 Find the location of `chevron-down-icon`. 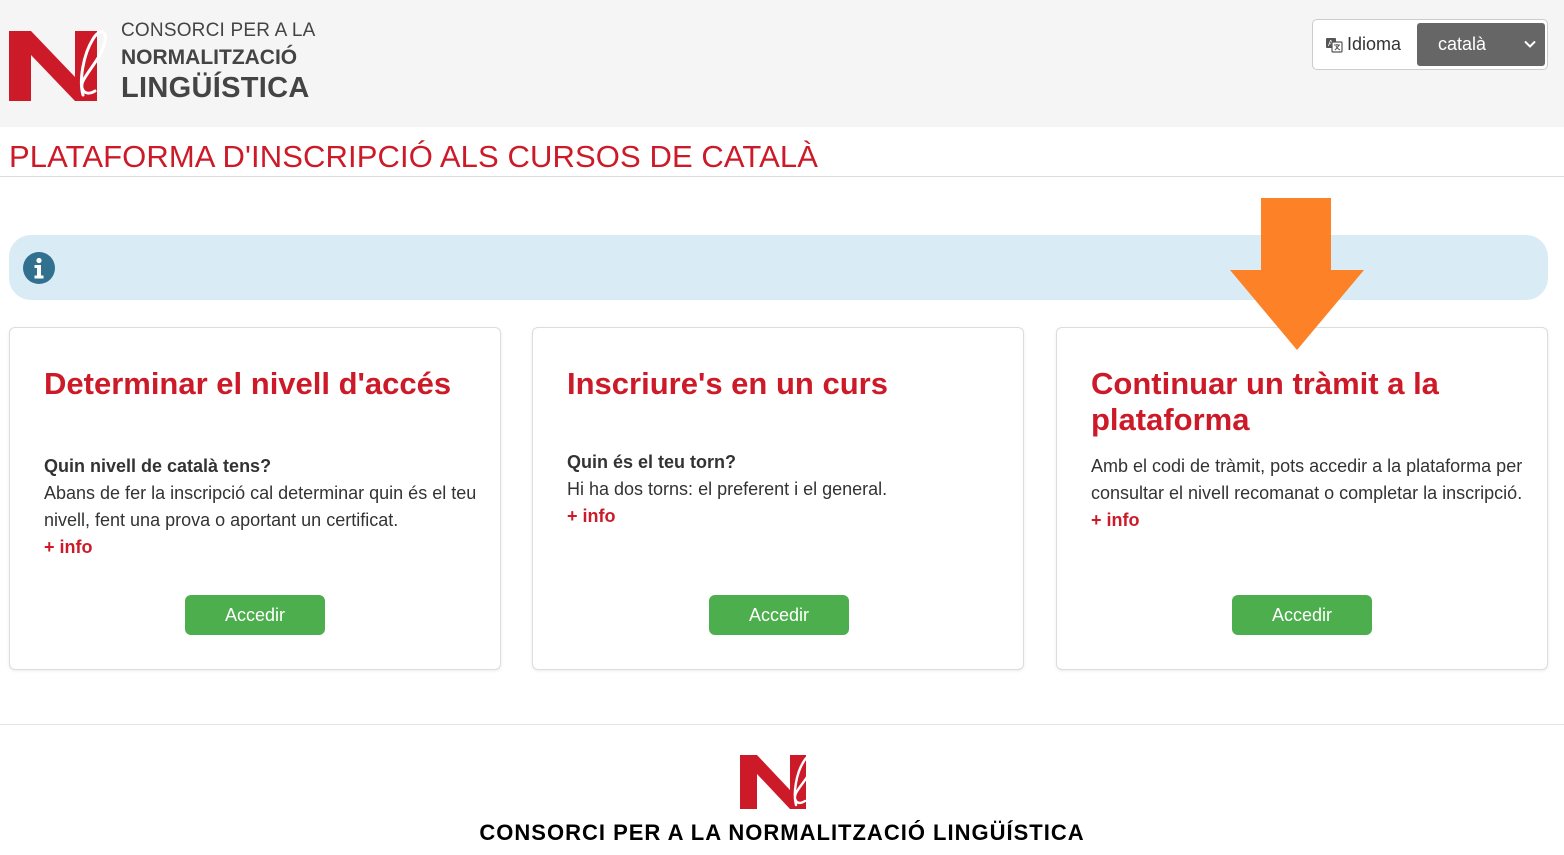

chevron-down-icon is located at coordinates (1530, 44).